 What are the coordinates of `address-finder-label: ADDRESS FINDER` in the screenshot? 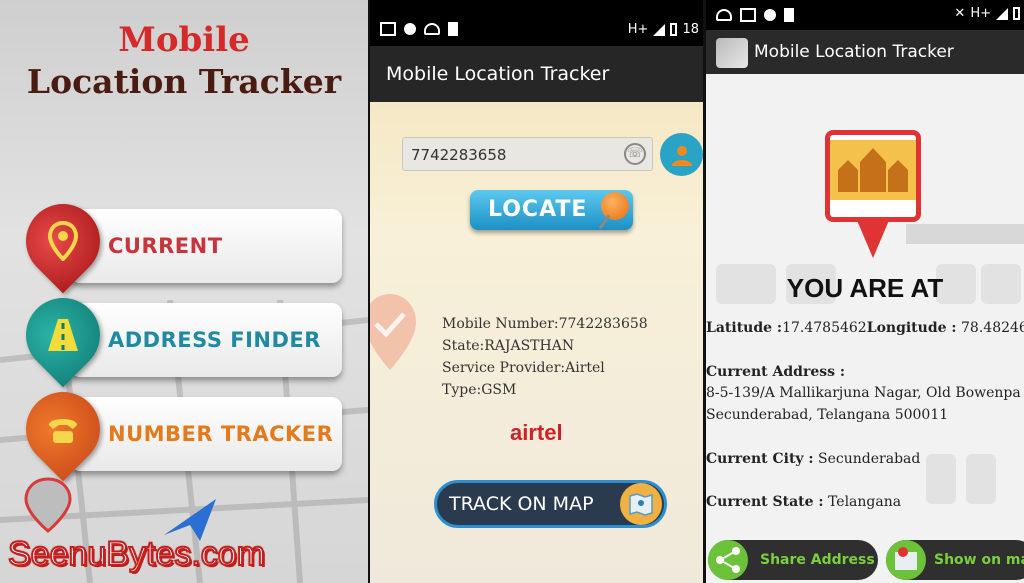 It's located at (214, 340).